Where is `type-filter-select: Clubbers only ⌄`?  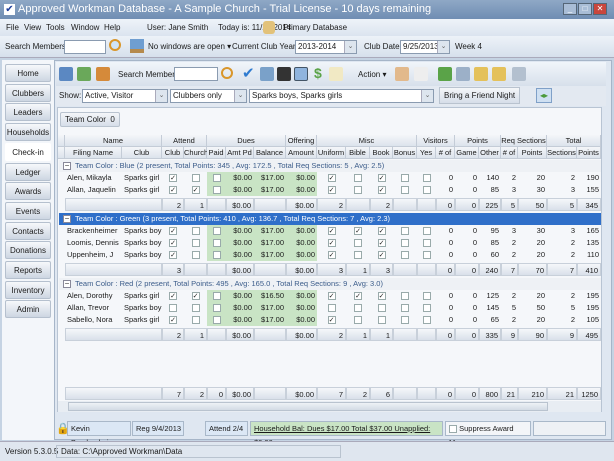
type-filter-select: Clubbers only ⌄ is located at coordinates (208, 96).